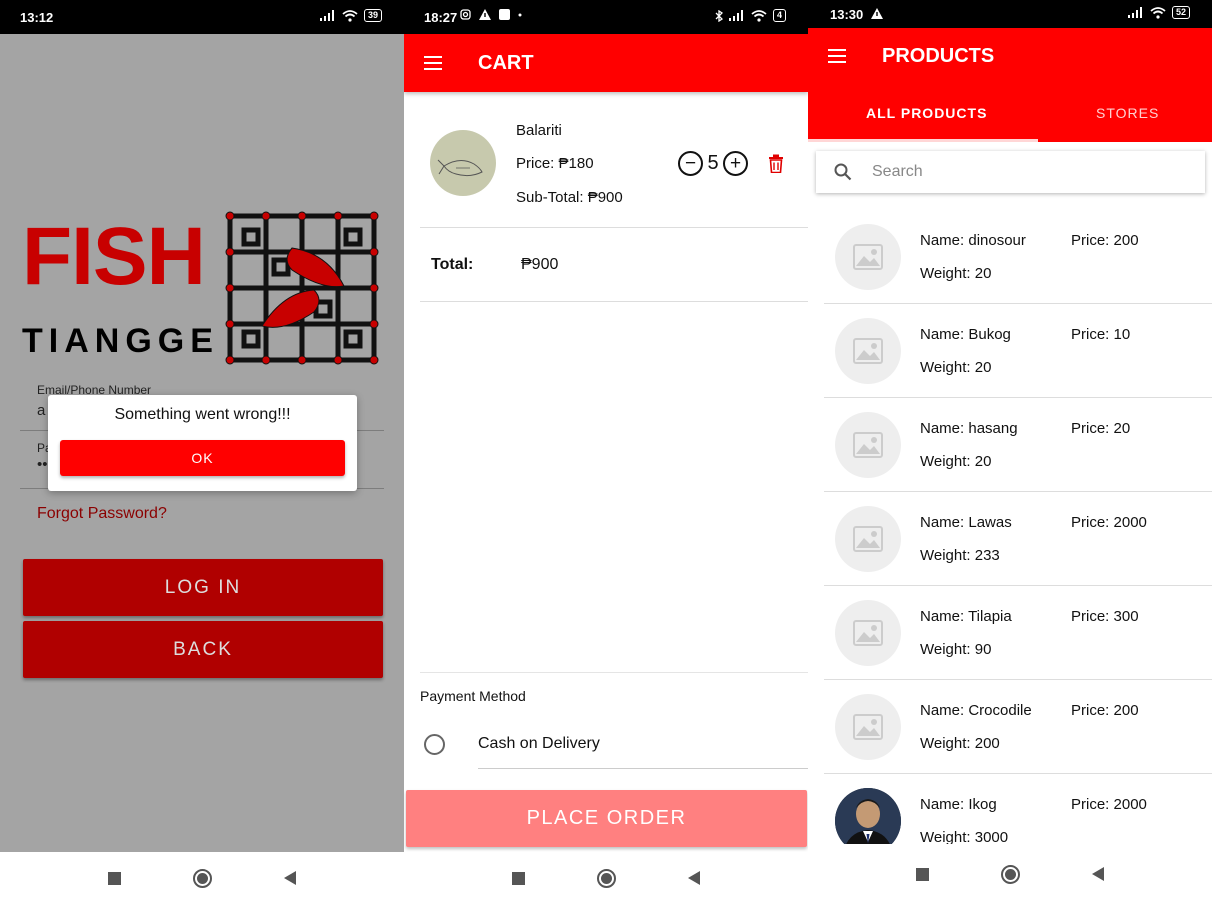 The width and height of the screenshot is (1212, 904). What do you see at coordinates (520, 14) in the screenshot?
I see `dot-icon` at bounding box center [520, 14].